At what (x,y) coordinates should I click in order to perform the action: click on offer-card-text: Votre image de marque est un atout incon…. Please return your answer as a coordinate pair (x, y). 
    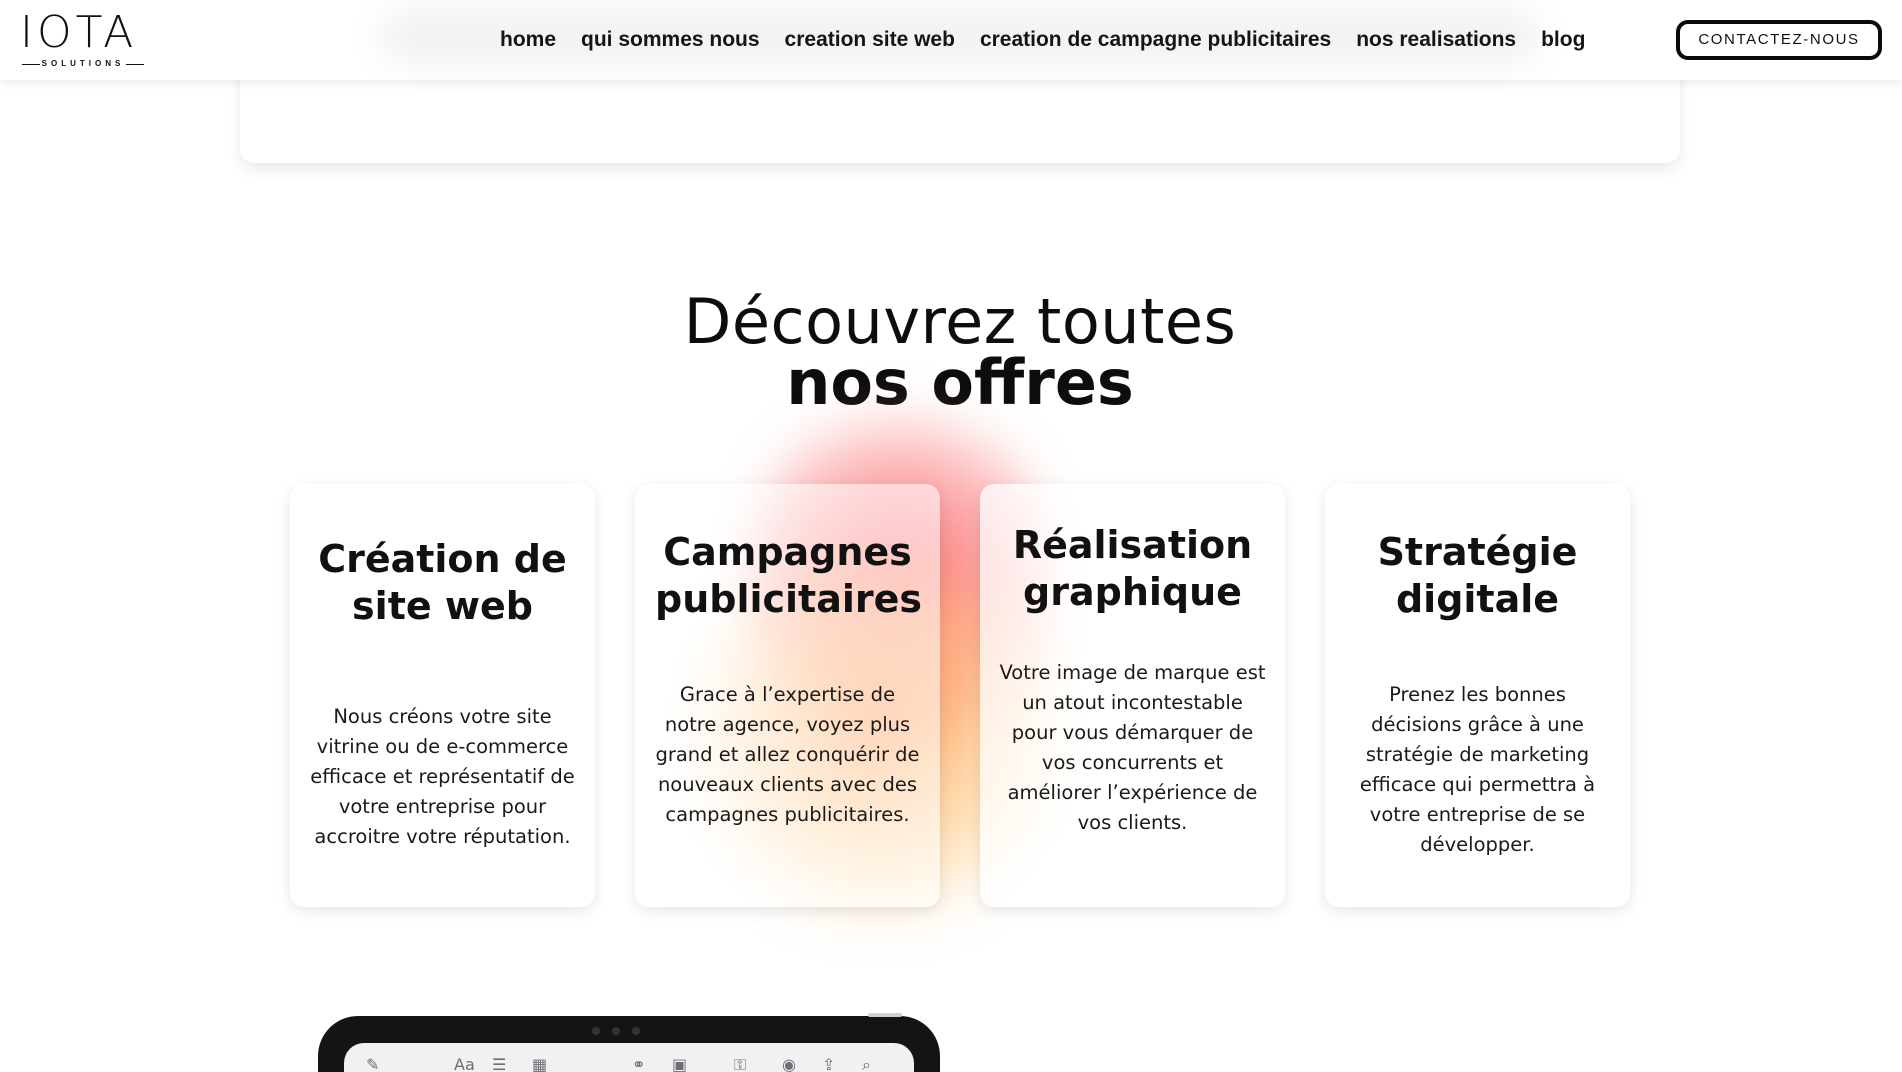
    Looking at the image, I should click on (1132, 747).